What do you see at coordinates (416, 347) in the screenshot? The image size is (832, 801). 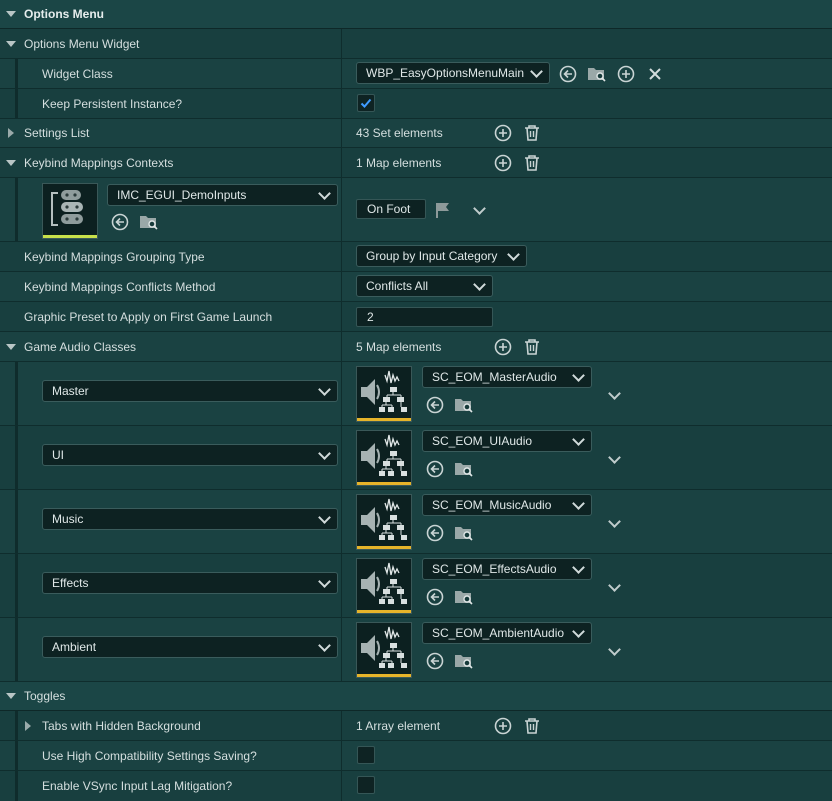 I see `row-game-audio-classes: Game Audio Classes 5 Map elements` at bounding box center [416, 347].